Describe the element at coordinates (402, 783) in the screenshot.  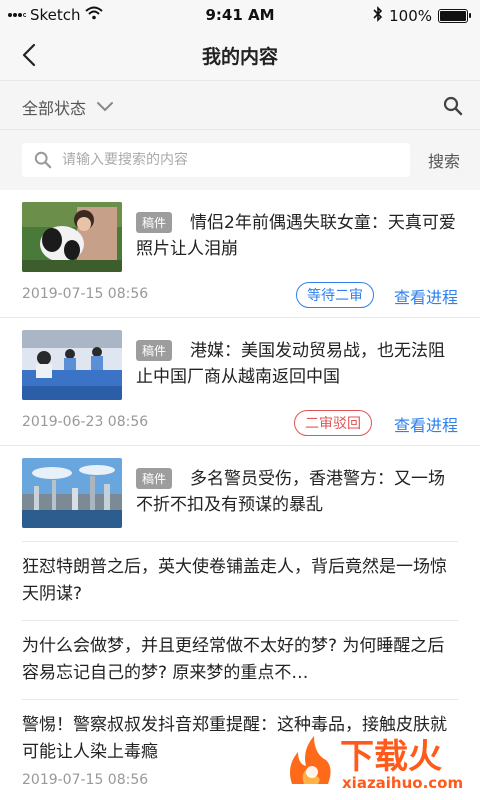
I see `svg-text: xiazaihuo.com` at that location.